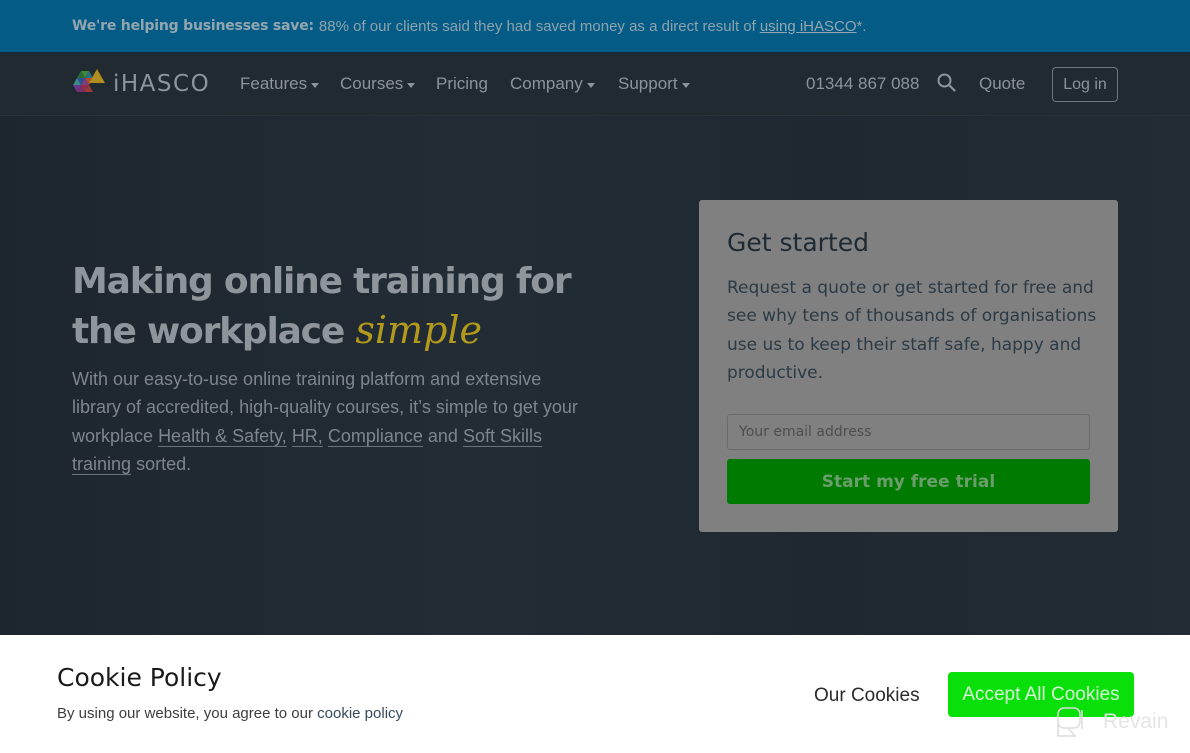 The image size is (1190, 753). I want to click on quote-label: Quote, so click(1002, 83).